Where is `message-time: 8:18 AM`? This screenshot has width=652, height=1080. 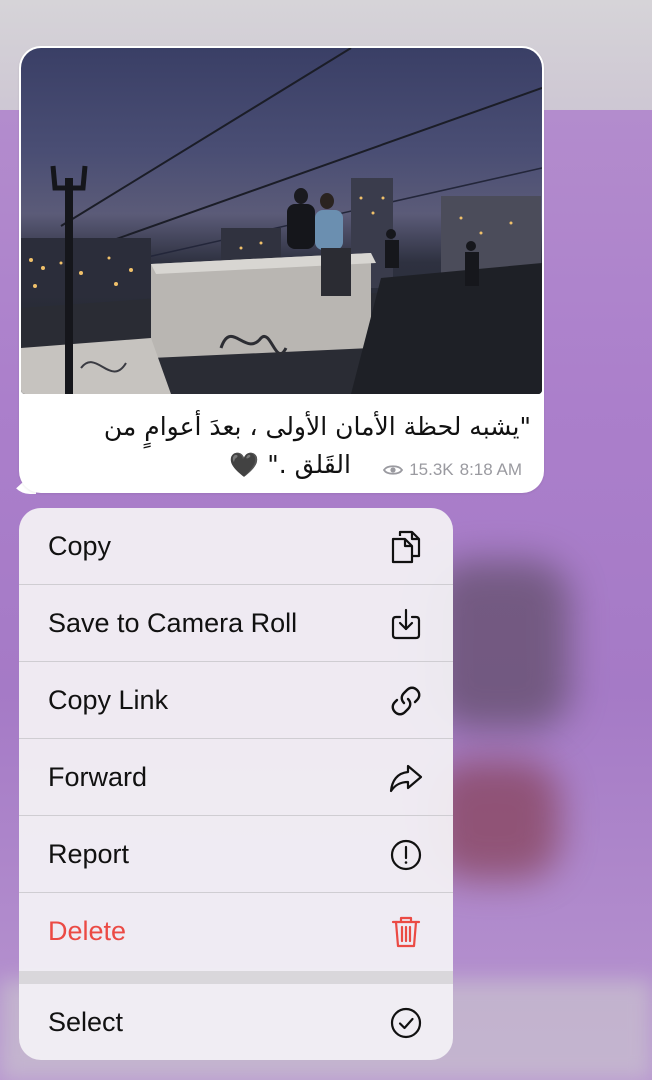 message-time: 8:18 AM is located at coordinates (490, 469).